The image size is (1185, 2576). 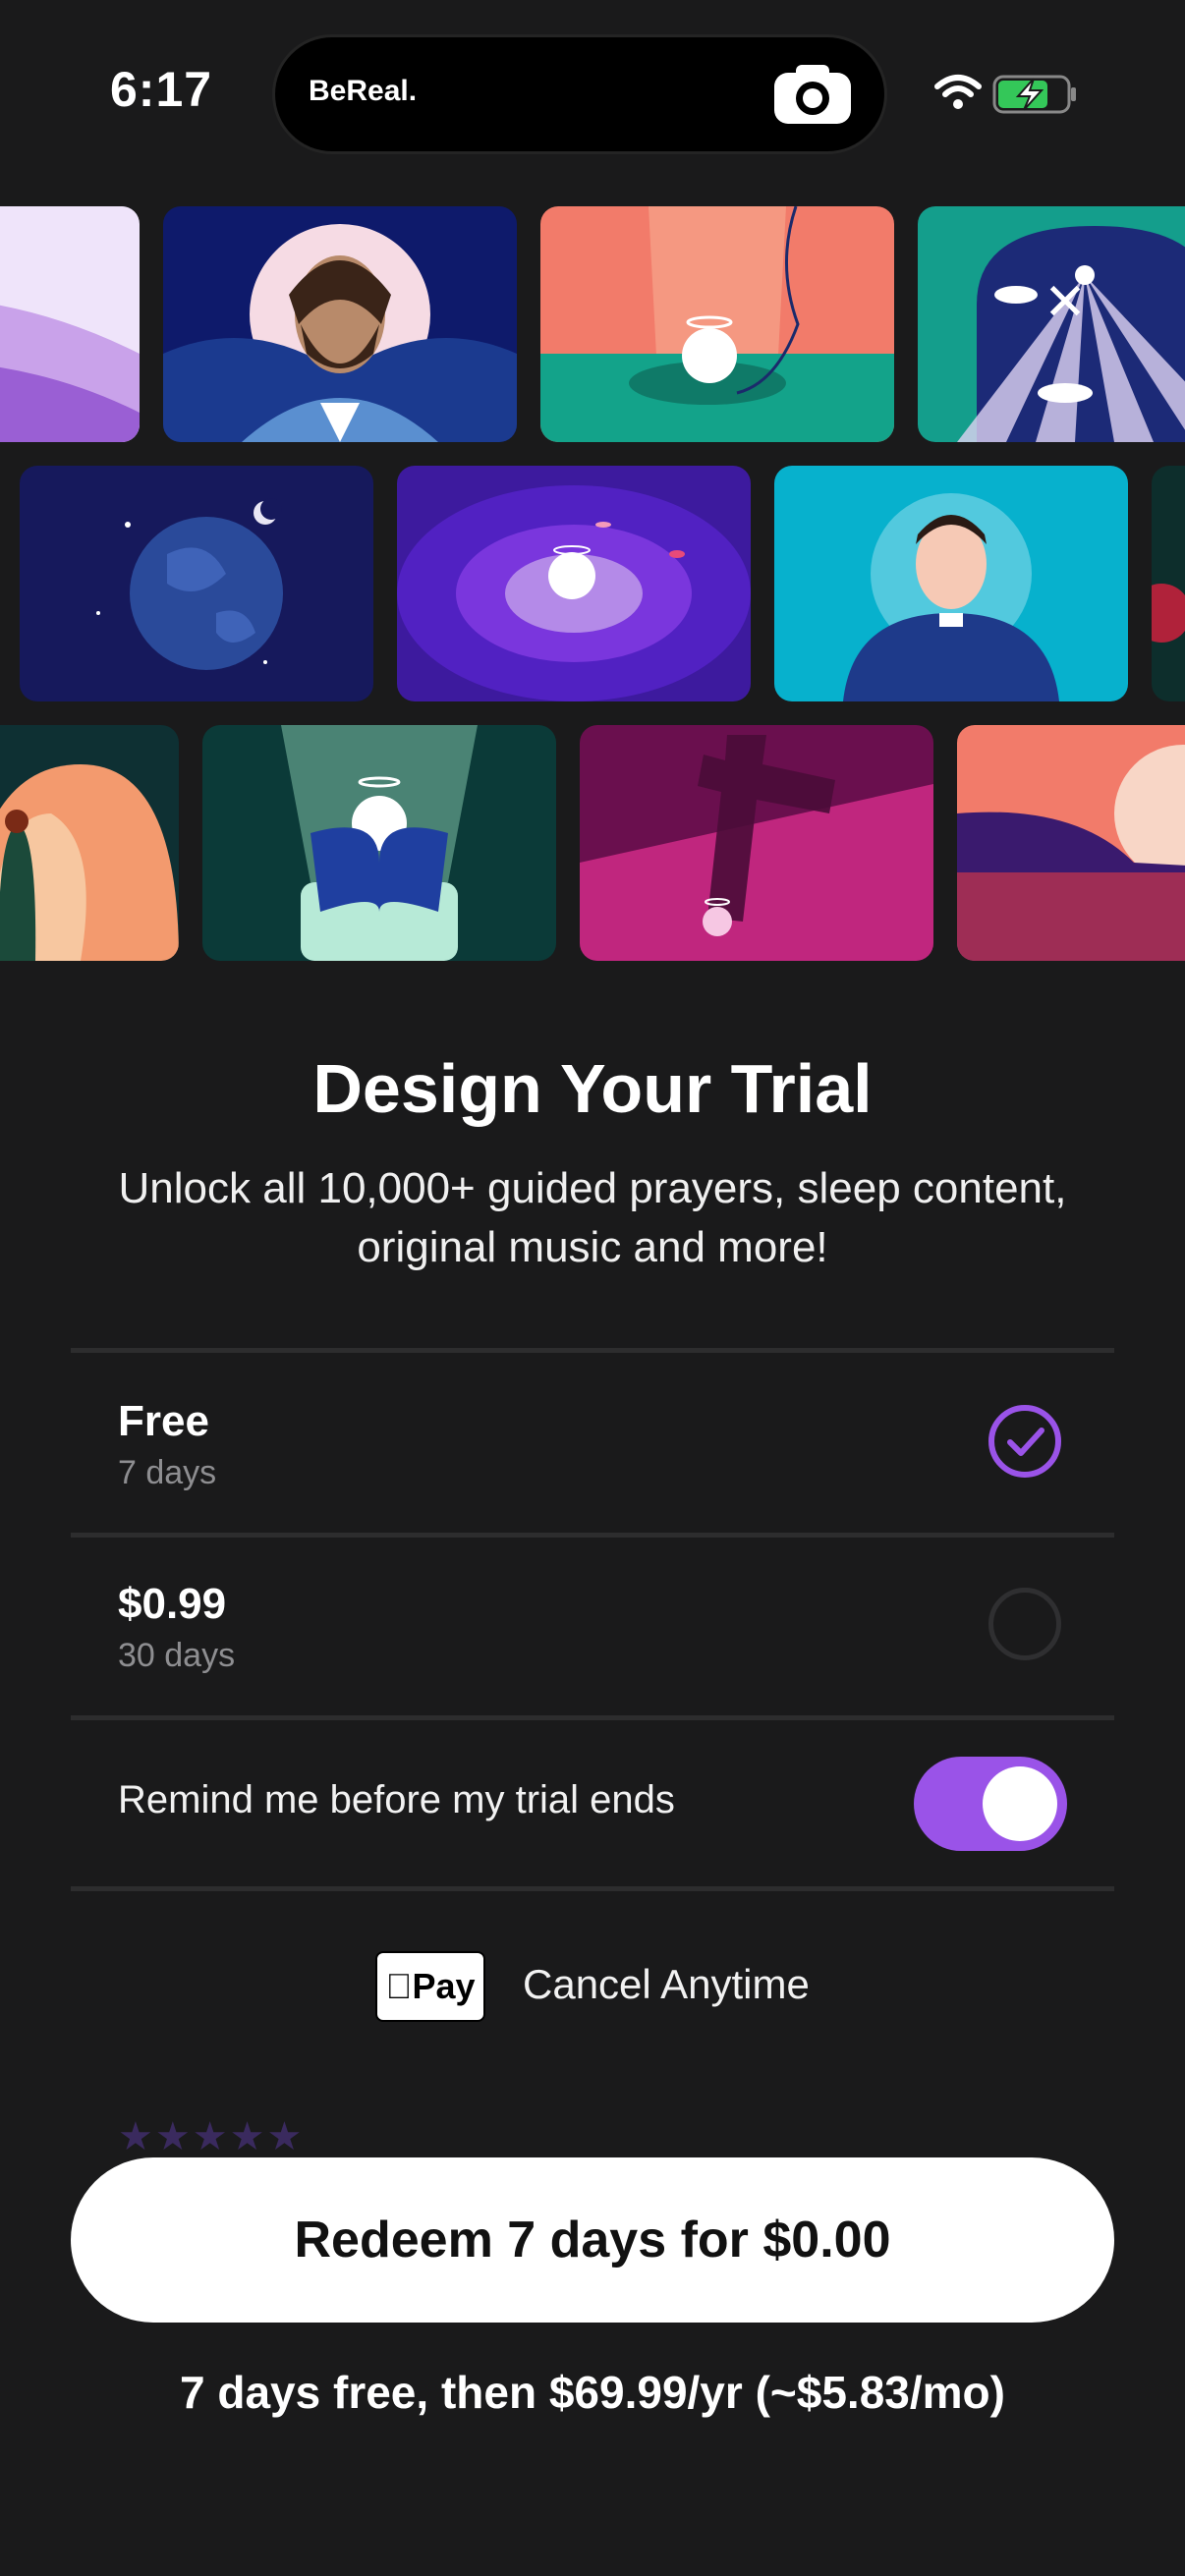 What do you see at coordinates (958, 86) in the screenshot?
I see `wifi-icon` at bounding box center [958, 86].